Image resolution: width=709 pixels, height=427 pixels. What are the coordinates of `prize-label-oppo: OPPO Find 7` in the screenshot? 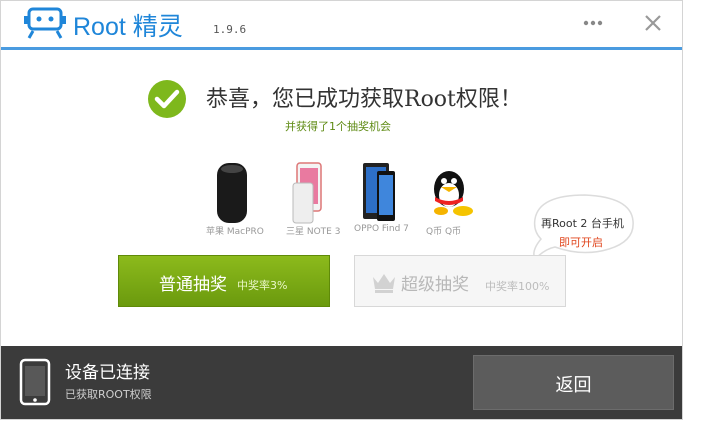 It's located at (381, 229).